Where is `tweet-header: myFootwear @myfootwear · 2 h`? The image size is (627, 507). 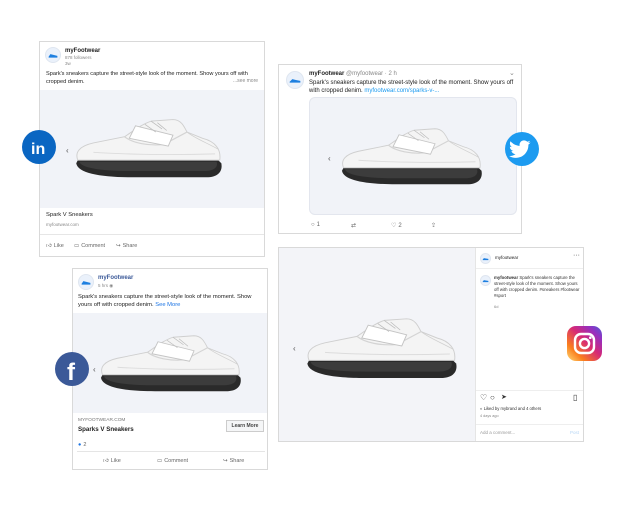 tweet-header: myFootwear @myfootwear · 2 h is located at coordinates (353, 74).